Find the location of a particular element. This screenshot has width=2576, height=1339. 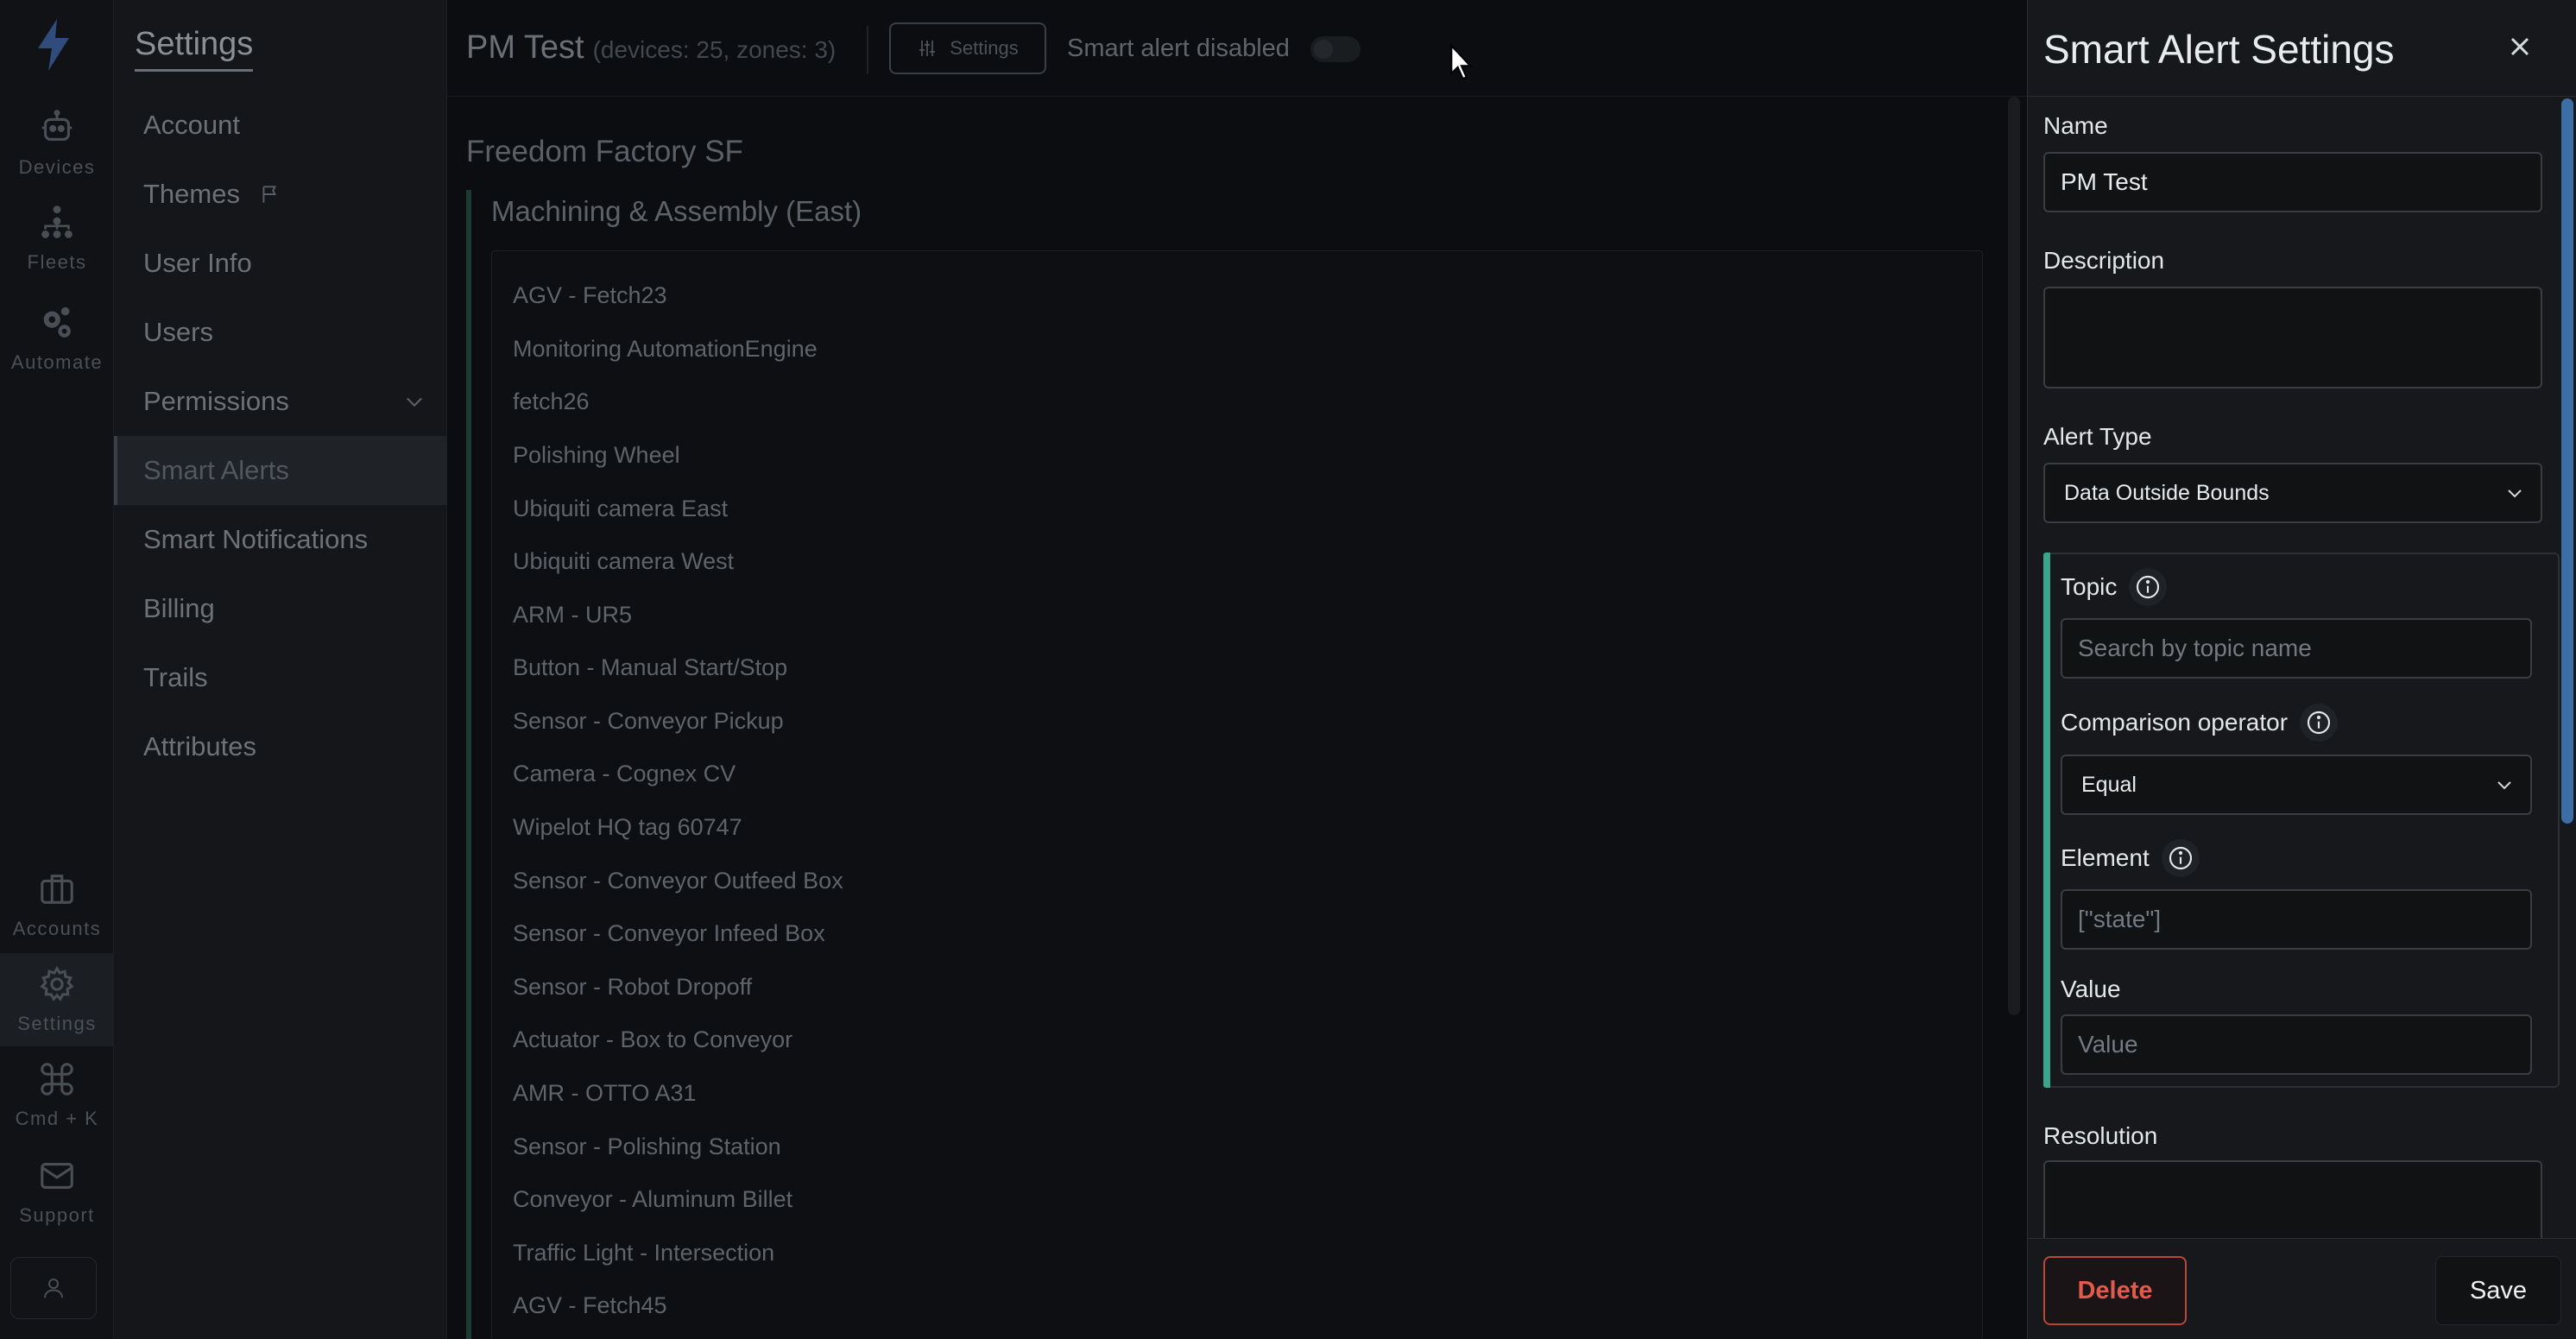

menu-item-user-info: User Info is located at coordinates (280, 263).